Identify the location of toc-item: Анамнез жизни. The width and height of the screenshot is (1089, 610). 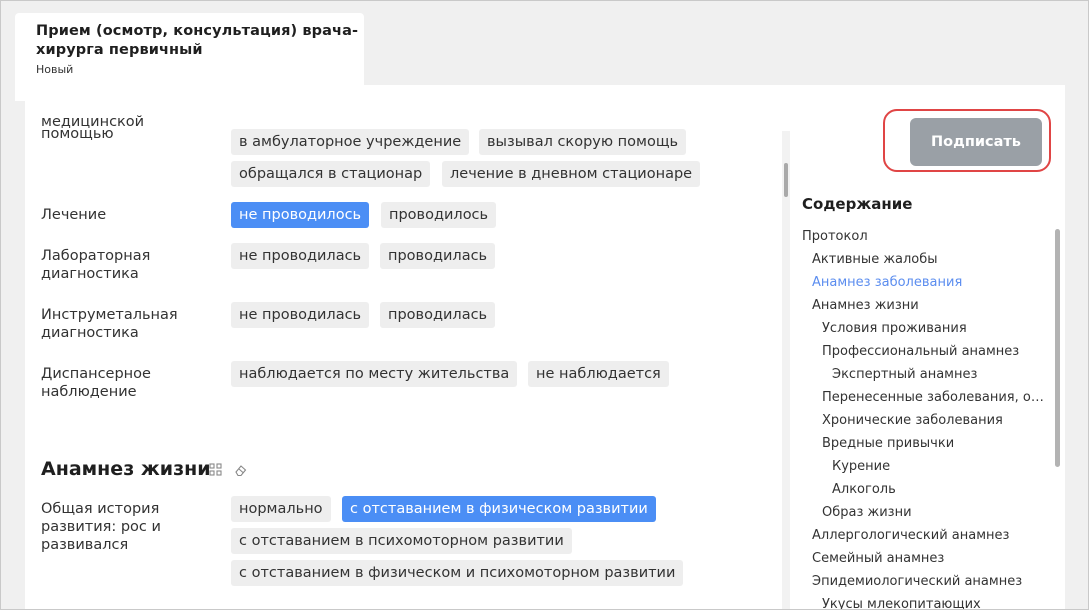
(865, 306).